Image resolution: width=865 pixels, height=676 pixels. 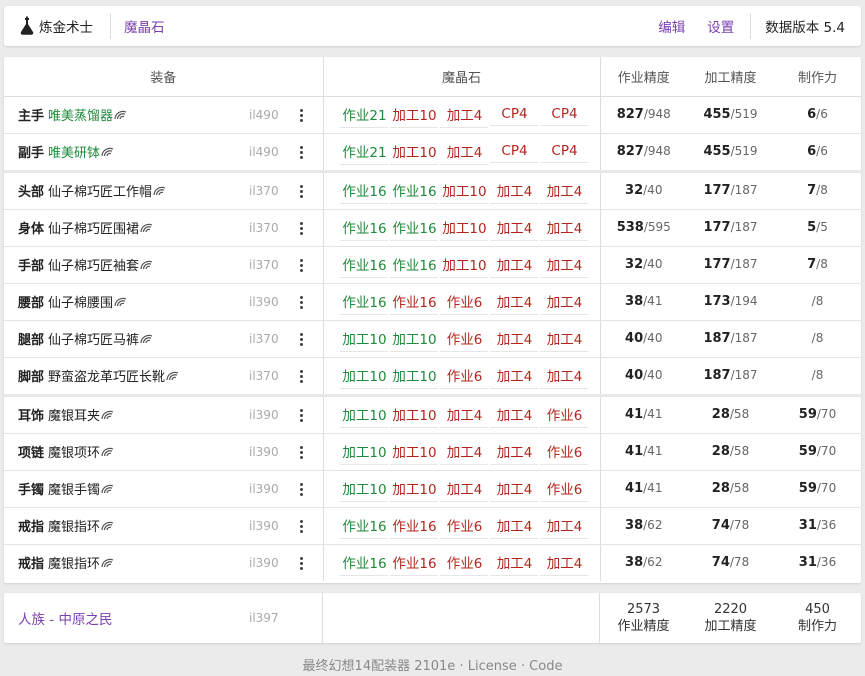 What do you see at coordinates (164, 489) in the screenshot?
I see `gear-cell: 手镯 魔银手镯 il390` at bounding box center [164, 489].